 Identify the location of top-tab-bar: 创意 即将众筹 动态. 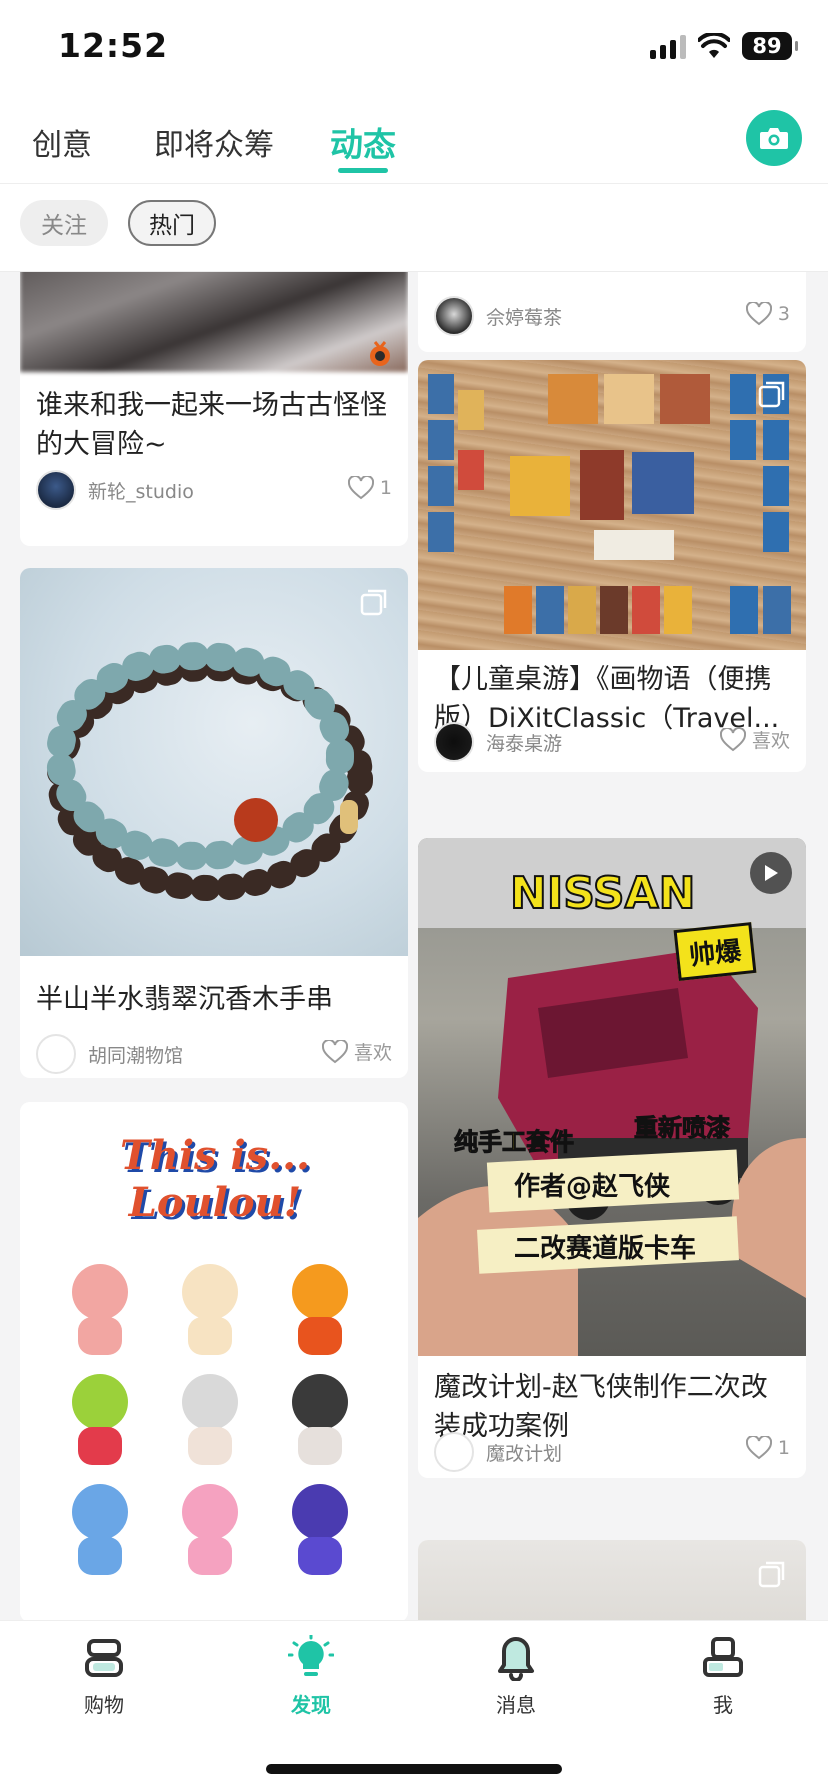
(414, 140).